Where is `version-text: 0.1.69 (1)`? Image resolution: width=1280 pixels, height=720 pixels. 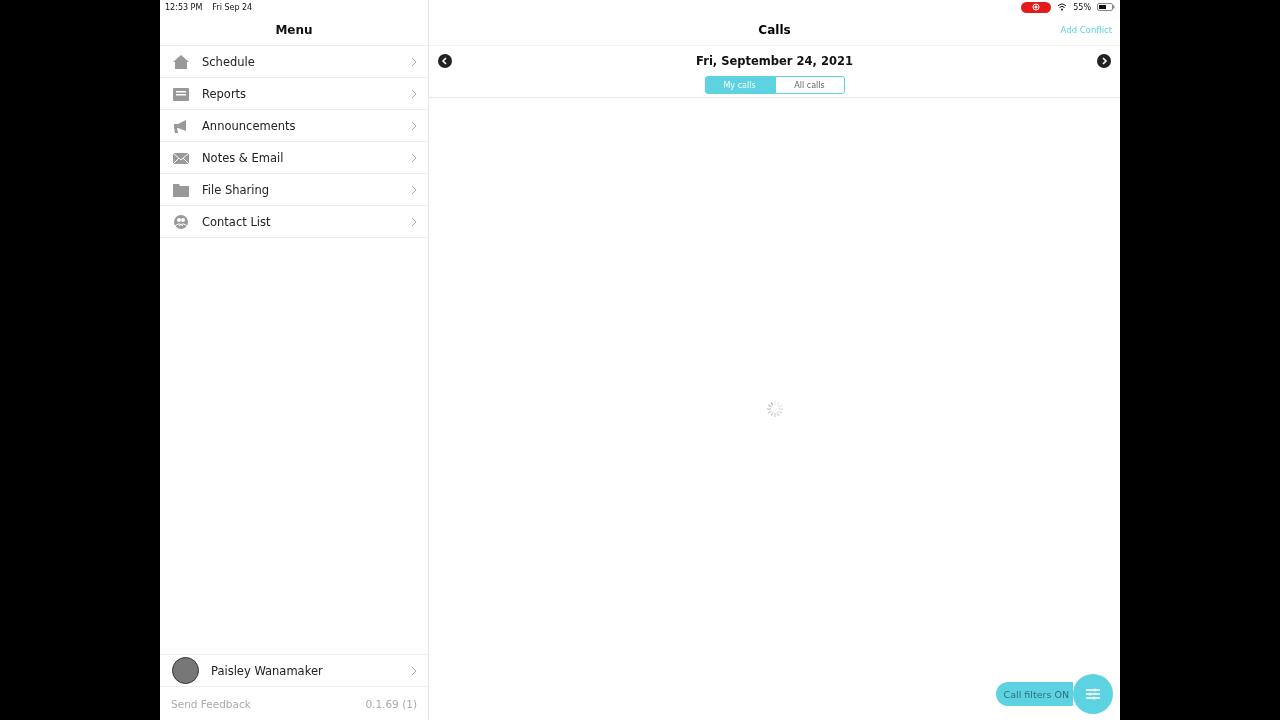 version-text: 0.1.69 (1) is located at coordinates (391, 703).